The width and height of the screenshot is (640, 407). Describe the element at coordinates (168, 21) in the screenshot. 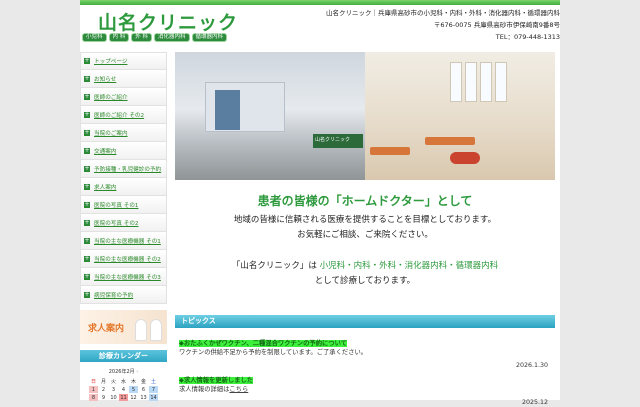

I see `clinic-logo: 山名クリニック` at that location.